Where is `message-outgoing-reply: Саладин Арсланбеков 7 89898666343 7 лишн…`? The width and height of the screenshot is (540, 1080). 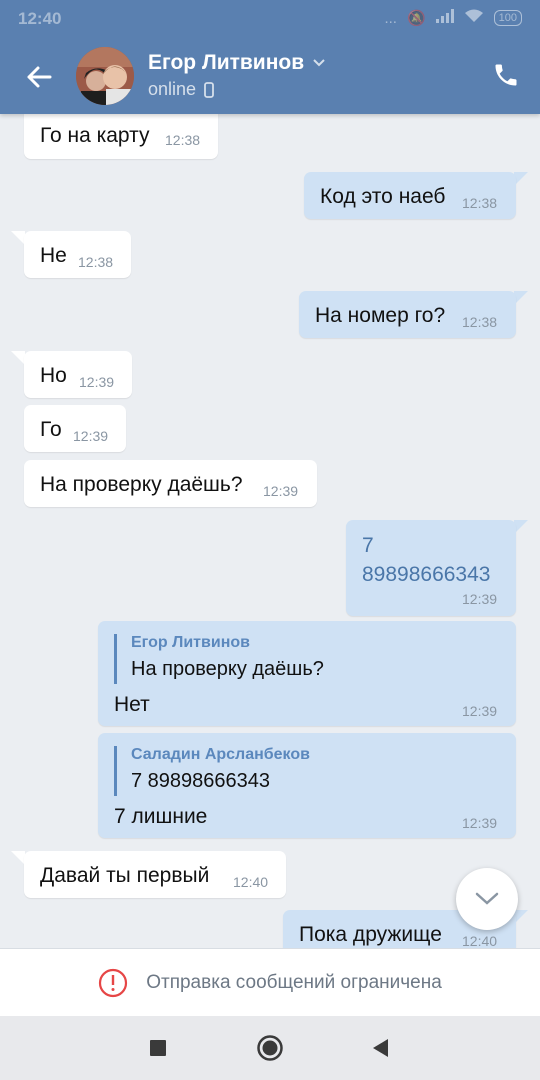 message-outgoing-reply: Саладин Арсланбеков 7 89898666343 7 лишн… is located at coordinates (307, 785).